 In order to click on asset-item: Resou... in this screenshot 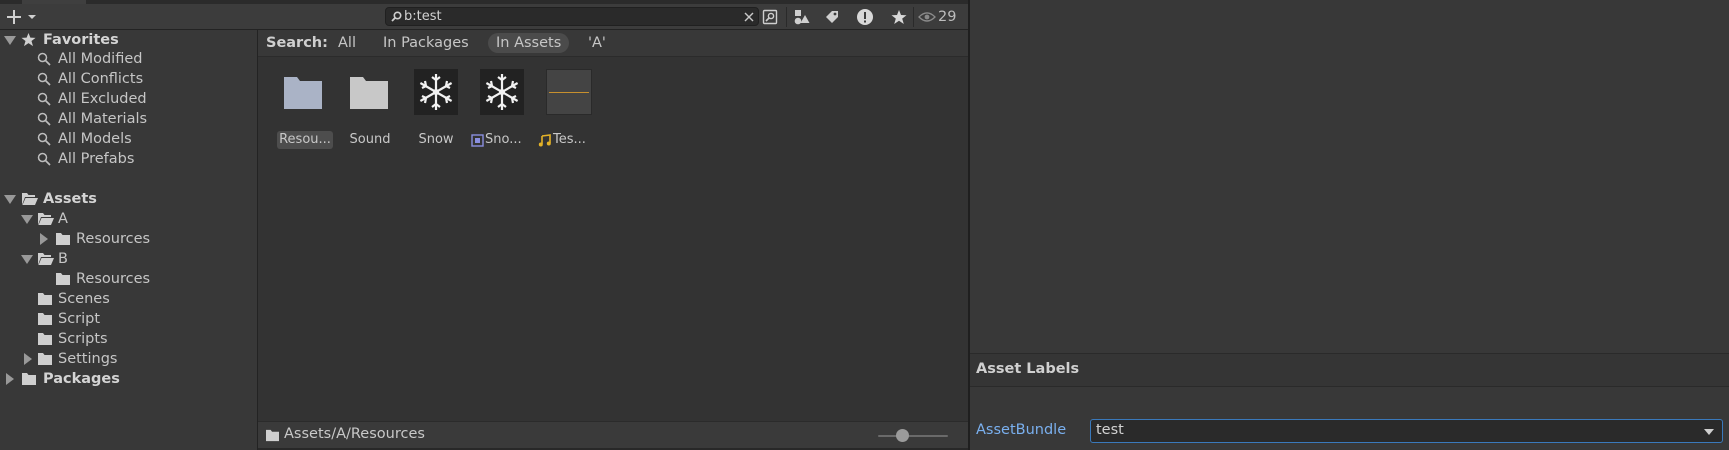, I will do `click(304, 110)`.